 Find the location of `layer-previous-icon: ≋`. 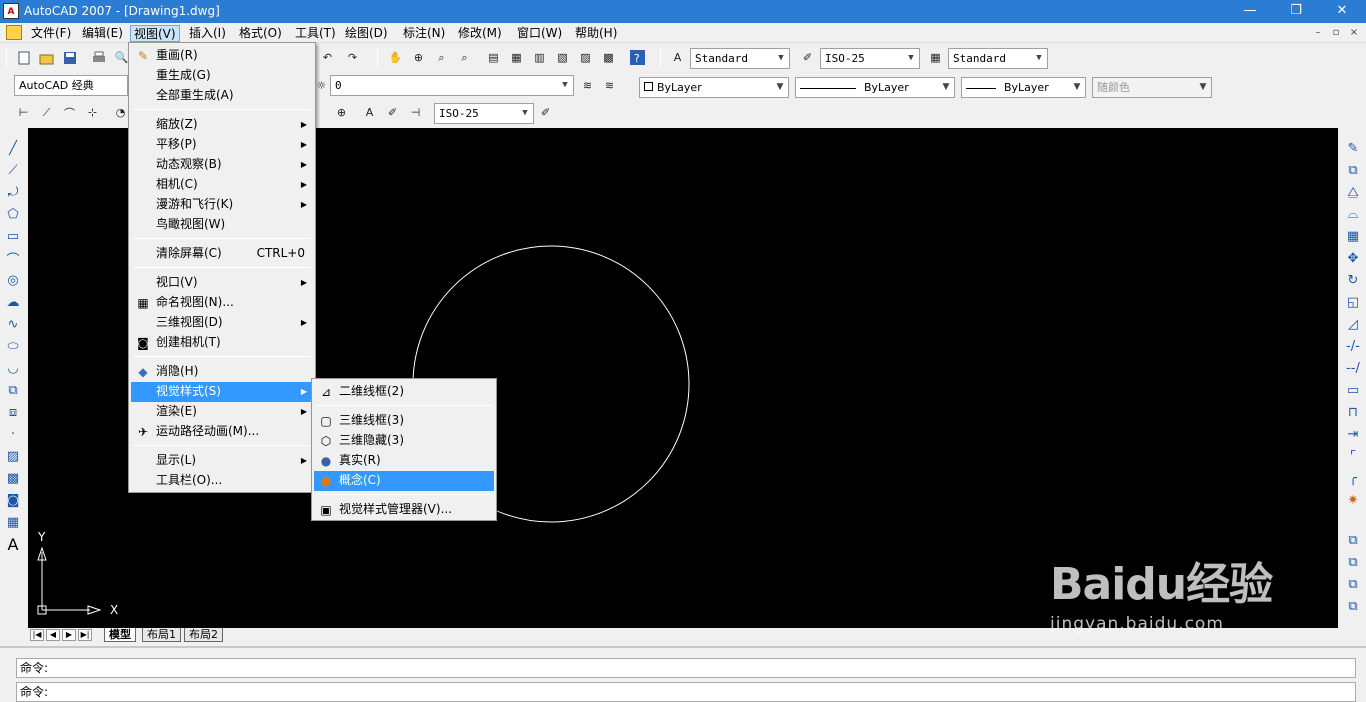

layer-previous-icon: ≋ is located at coordinates (609, 85).